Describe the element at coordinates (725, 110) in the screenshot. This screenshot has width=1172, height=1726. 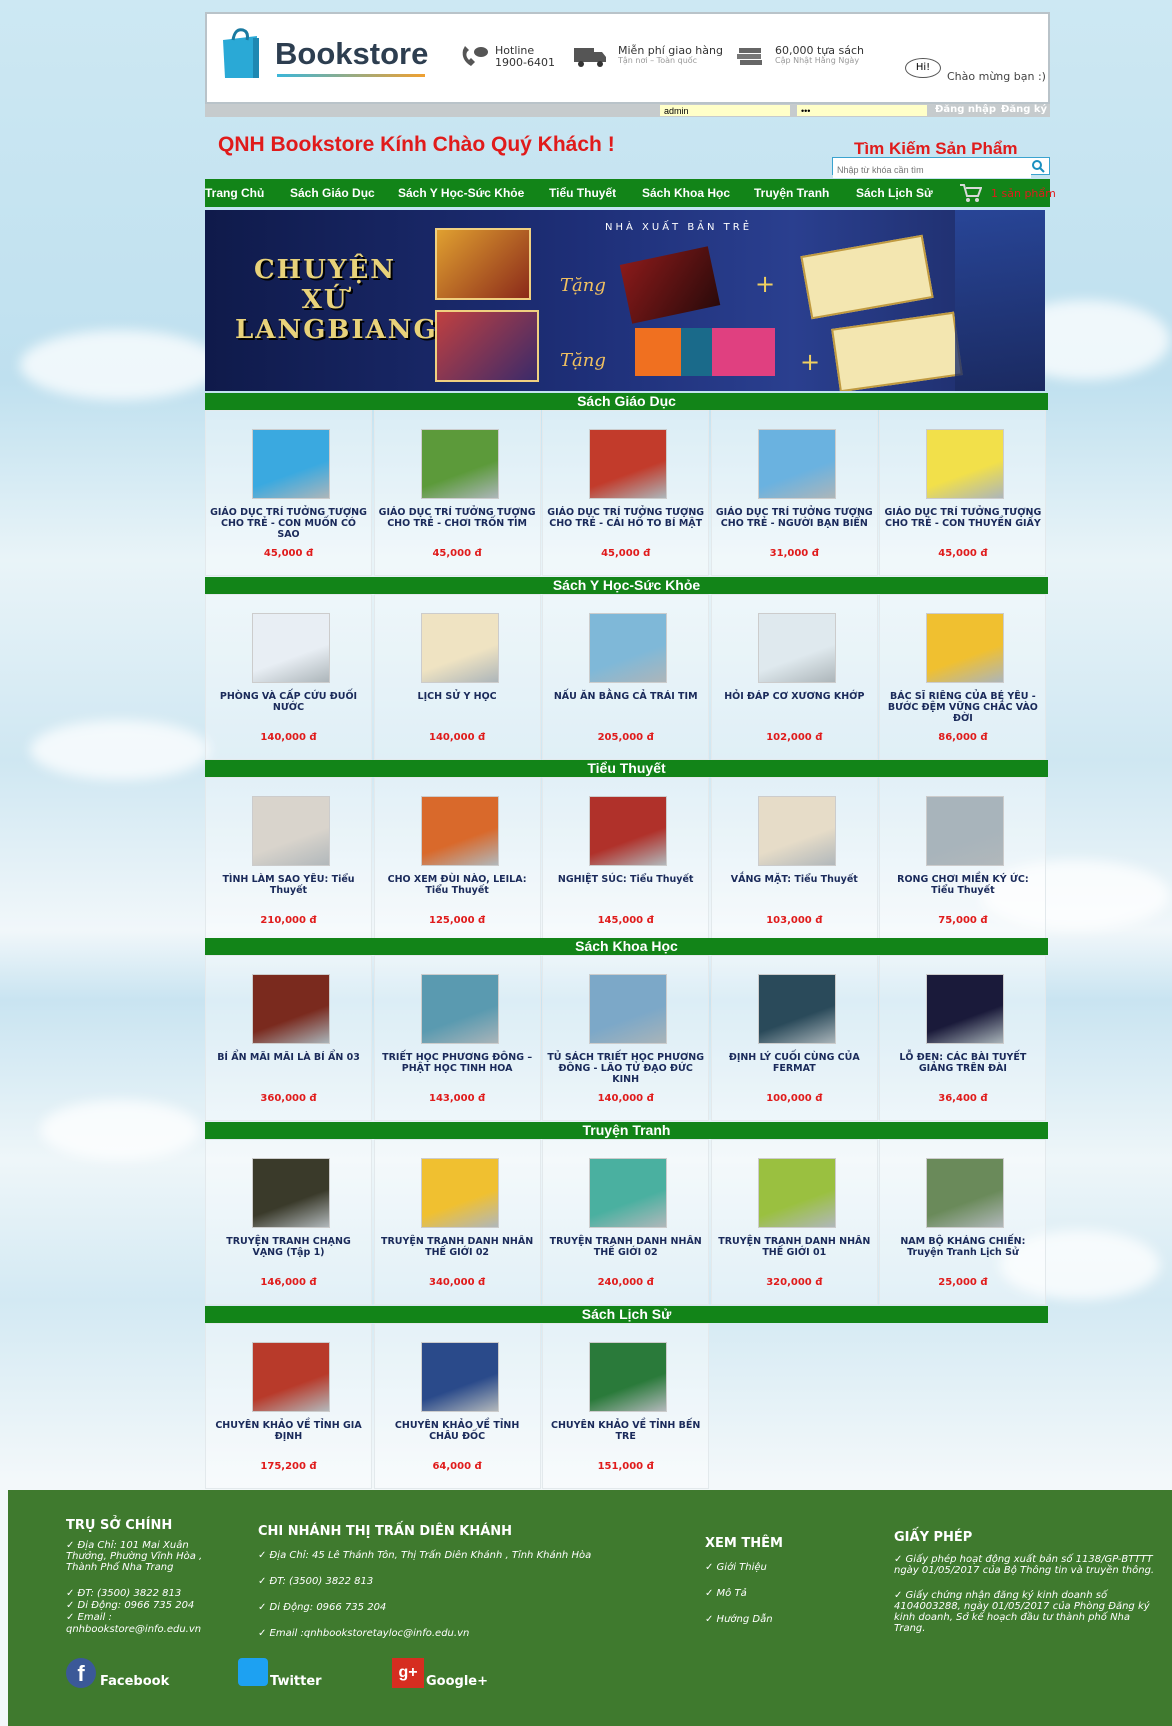
I see `username-input` at that location.